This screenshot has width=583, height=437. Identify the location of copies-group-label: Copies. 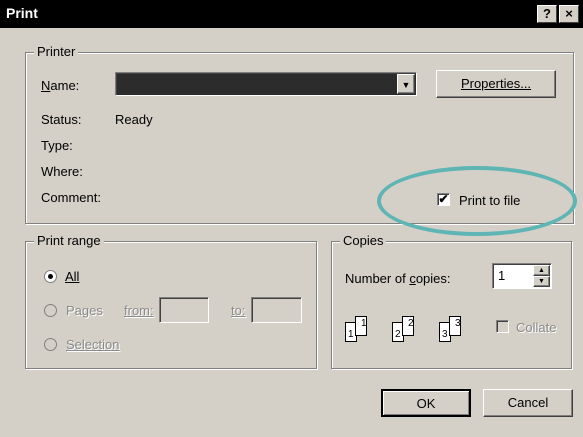
(363, 240).